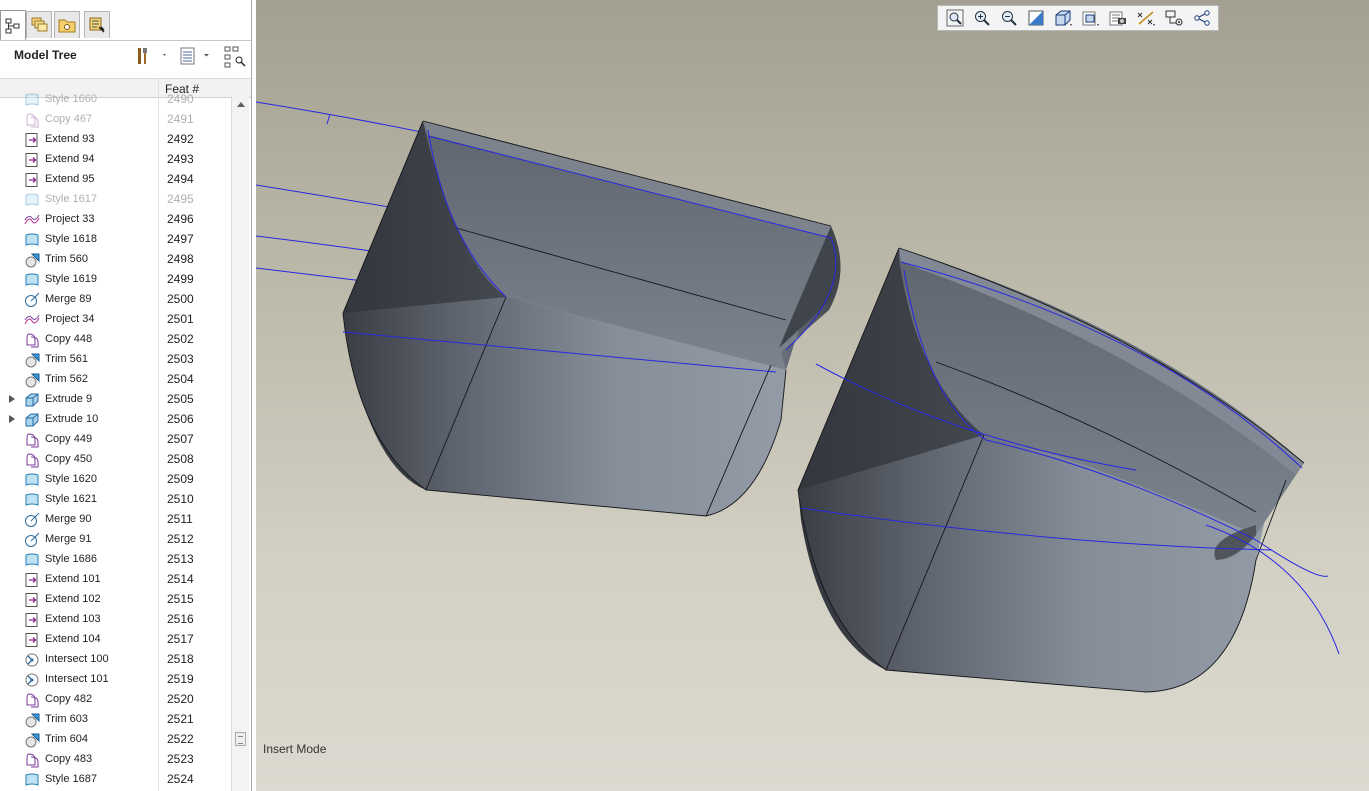 The image size is (1369, 791). Describe the element at coordinates (180, 719) in the screenshot. I see `feature-number: 2521` at that location.